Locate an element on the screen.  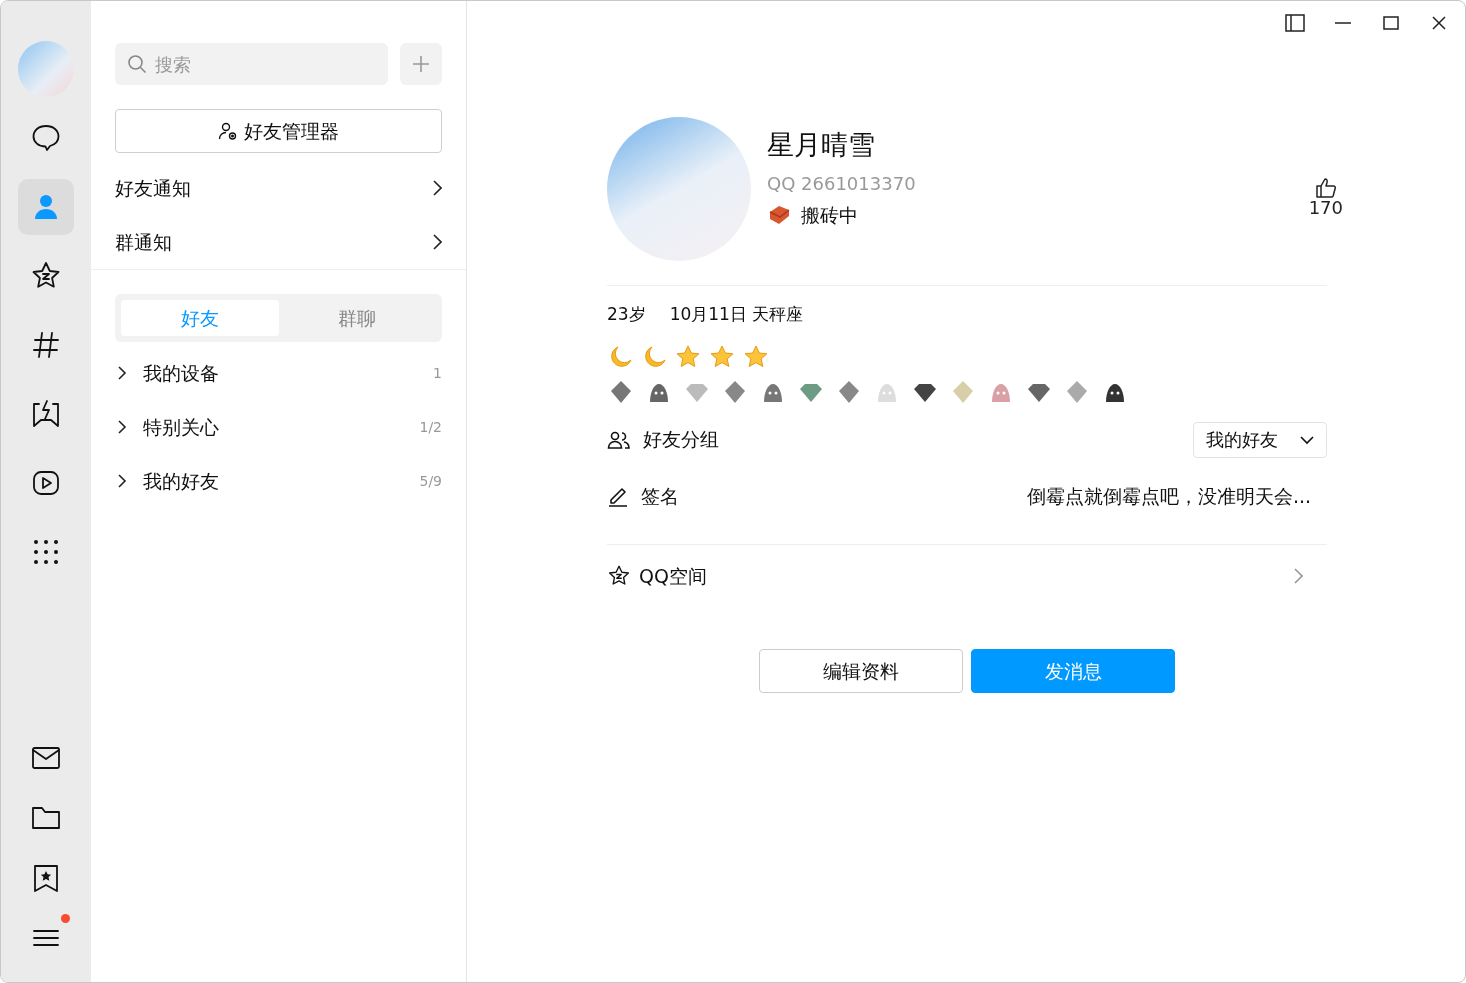
thumbs-up-icon is located at coordinates (1325, 188).